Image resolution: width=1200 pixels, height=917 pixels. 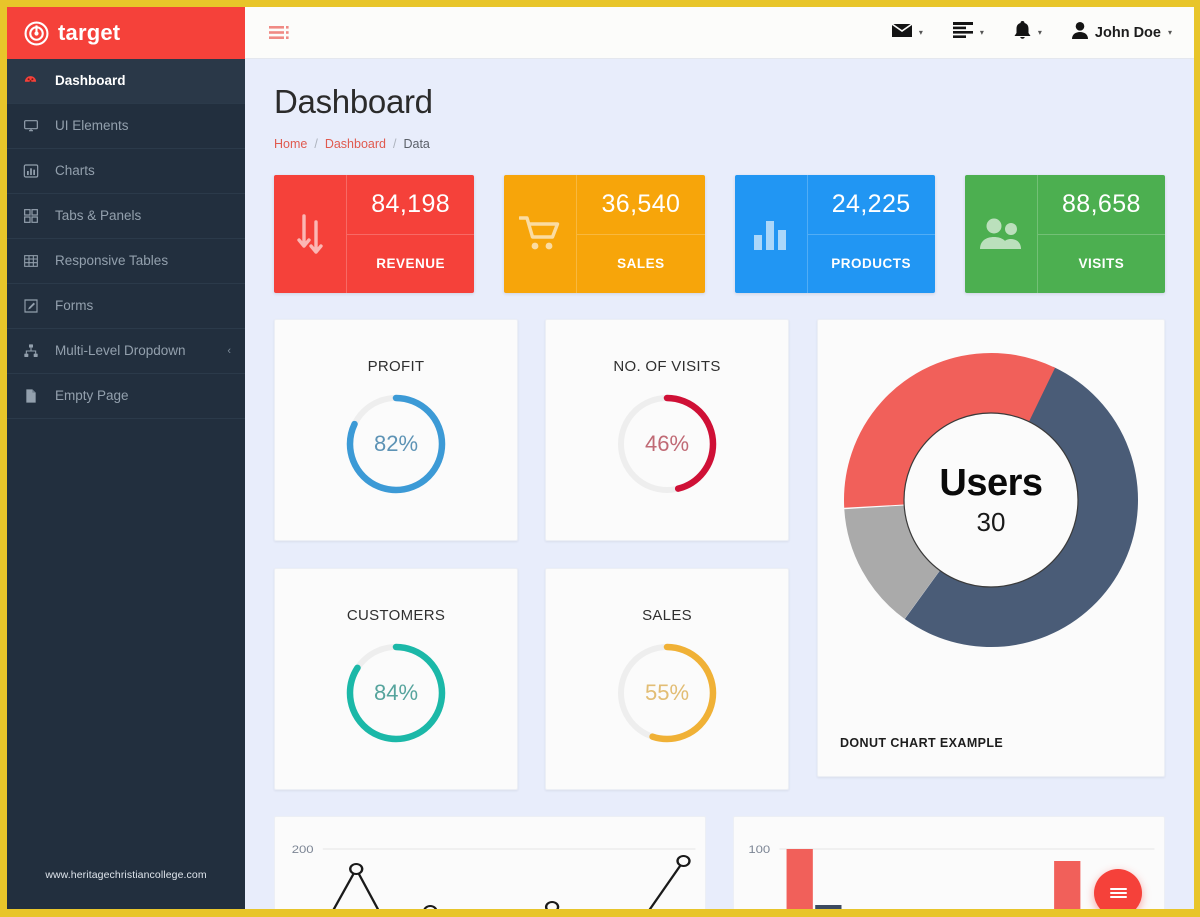 I want to click on donut-center-label: Users, so click(x=991, y=483).